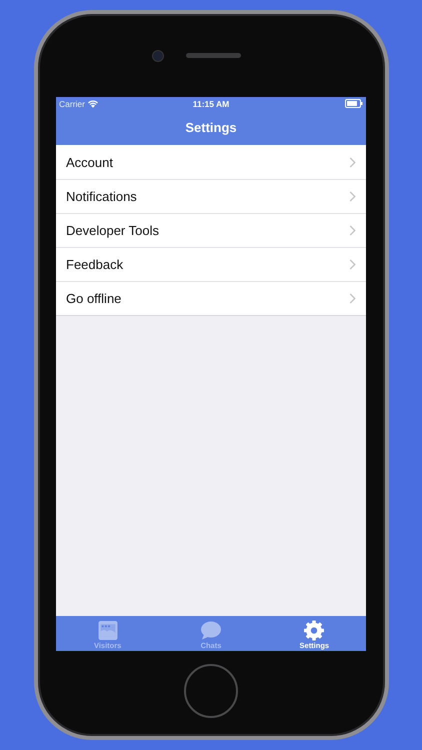 The width and height of the screenshot is (422, 750). I want to click on menu-row: Go offline, so click(211, 298).